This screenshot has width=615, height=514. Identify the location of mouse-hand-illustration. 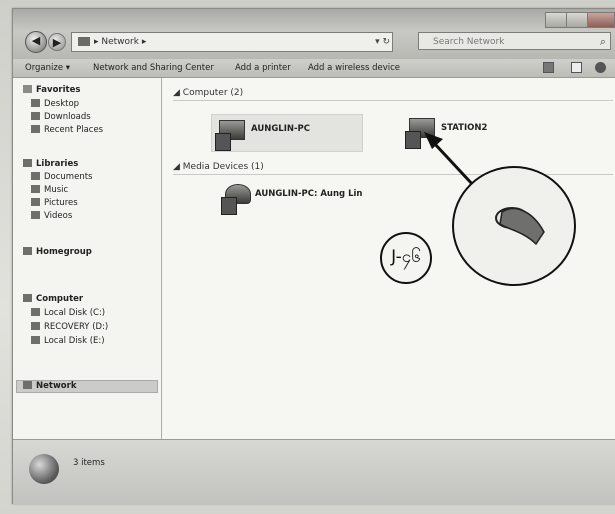
(514, 226).